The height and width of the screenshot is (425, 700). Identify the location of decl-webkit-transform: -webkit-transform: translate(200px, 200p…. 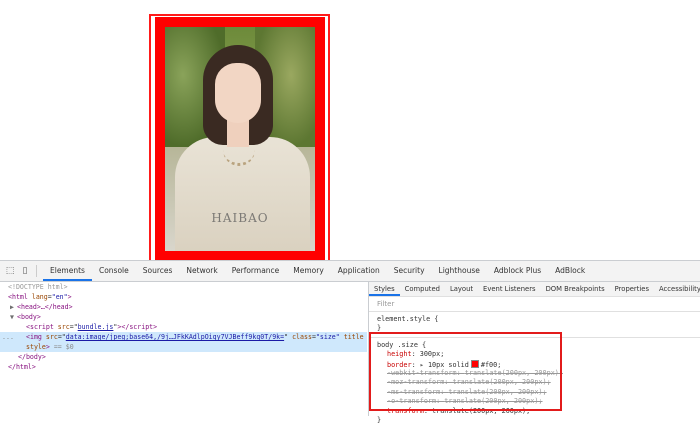
(538, 373).